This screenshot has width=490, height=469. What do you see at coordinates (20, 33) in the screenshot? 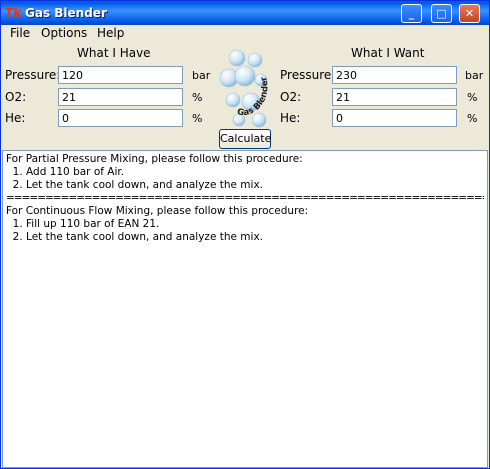
I see `menu-file: File` at bounding box center [20, 33].